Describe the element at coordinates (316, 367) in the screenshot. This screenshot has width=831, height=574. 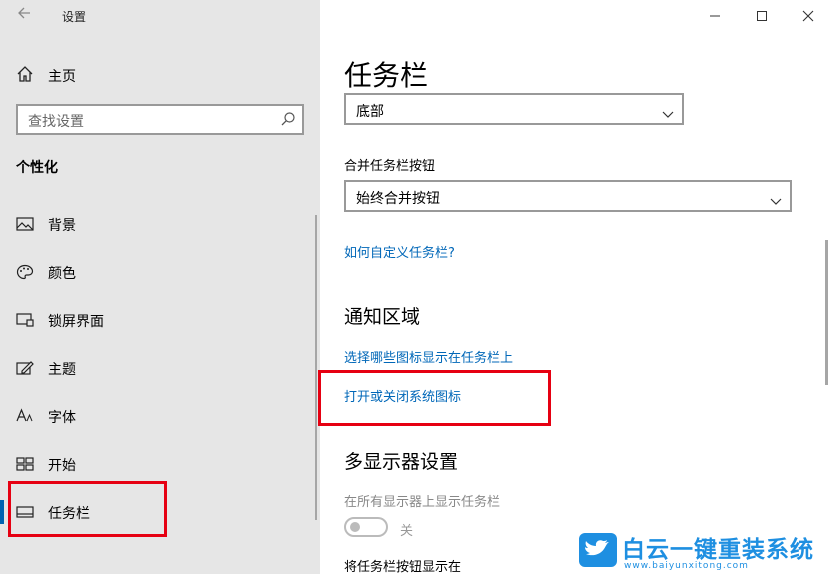
I see `sidebar-scrollbar` at that location.